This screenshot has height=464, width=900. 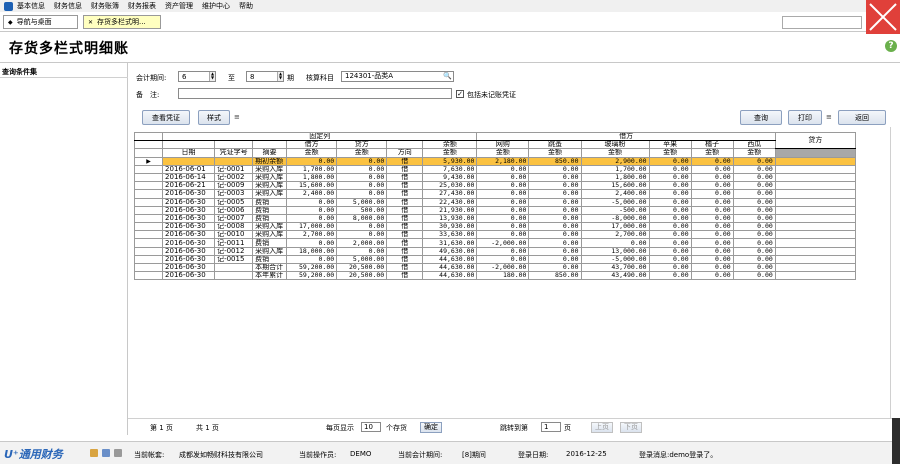 I want to click on cell-voucher: 记-0007, so click(x=234, y=218).